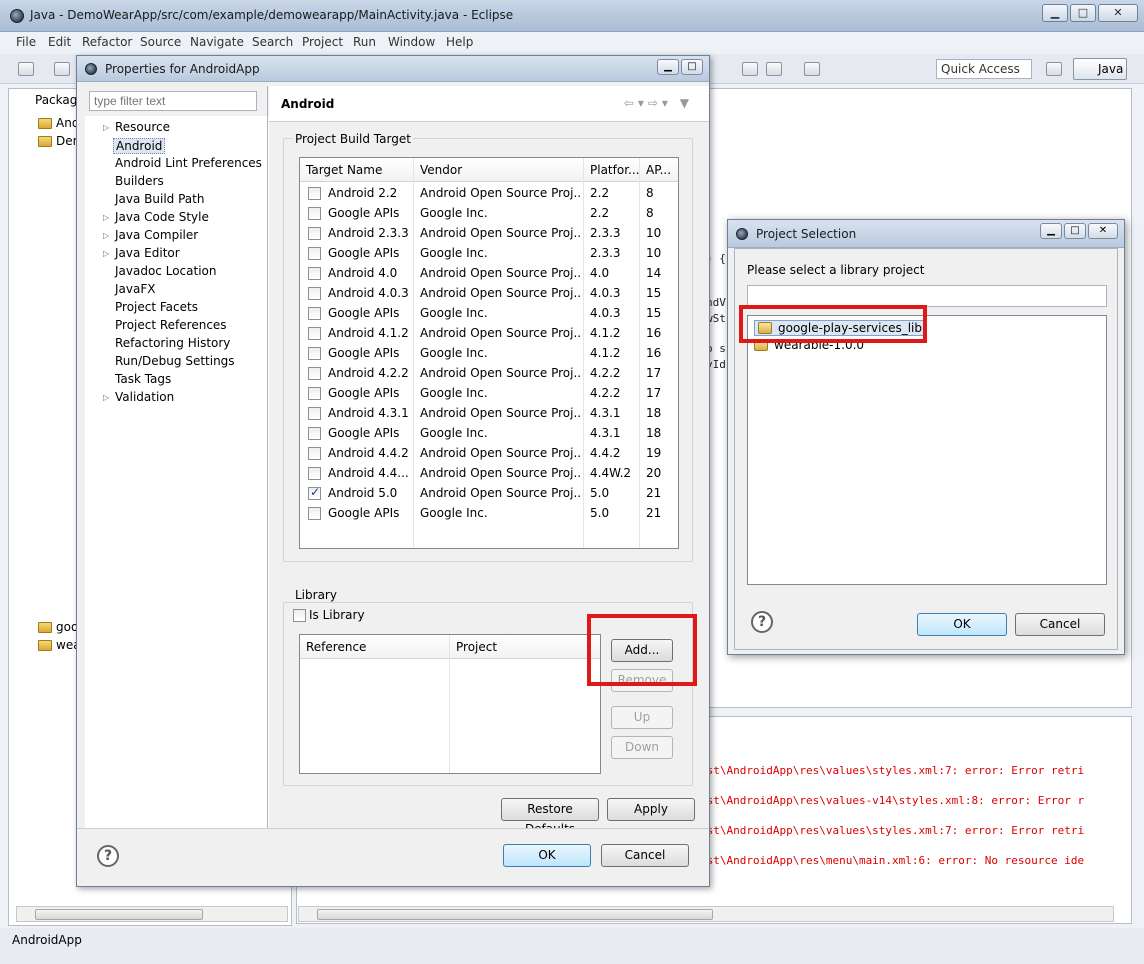  I want to click on table-row: Google APIs Google Inc. 4.3.1 18, so click(489, 434).